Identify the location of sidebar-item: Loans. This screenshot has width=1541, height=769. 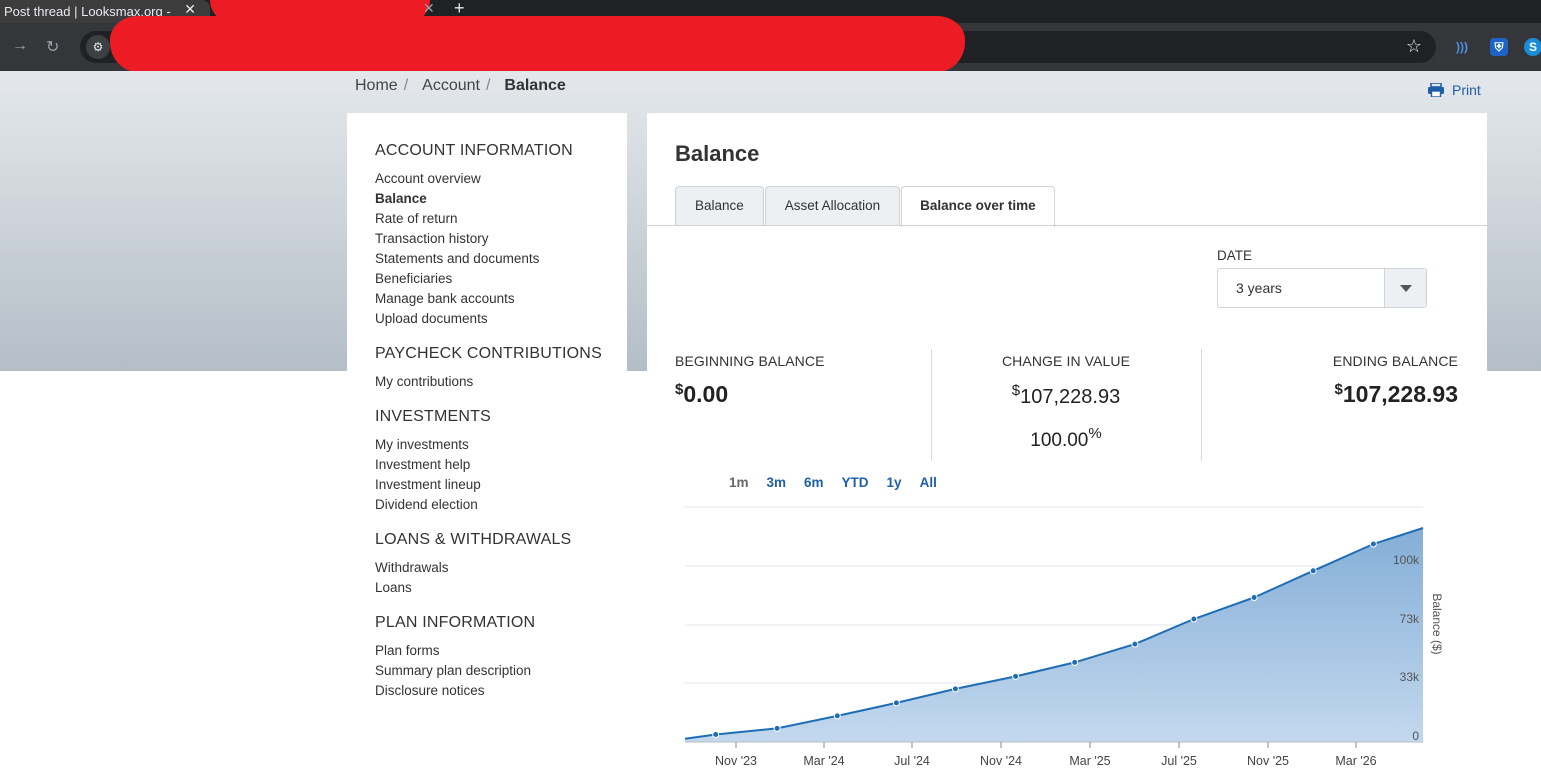
(501, 588).